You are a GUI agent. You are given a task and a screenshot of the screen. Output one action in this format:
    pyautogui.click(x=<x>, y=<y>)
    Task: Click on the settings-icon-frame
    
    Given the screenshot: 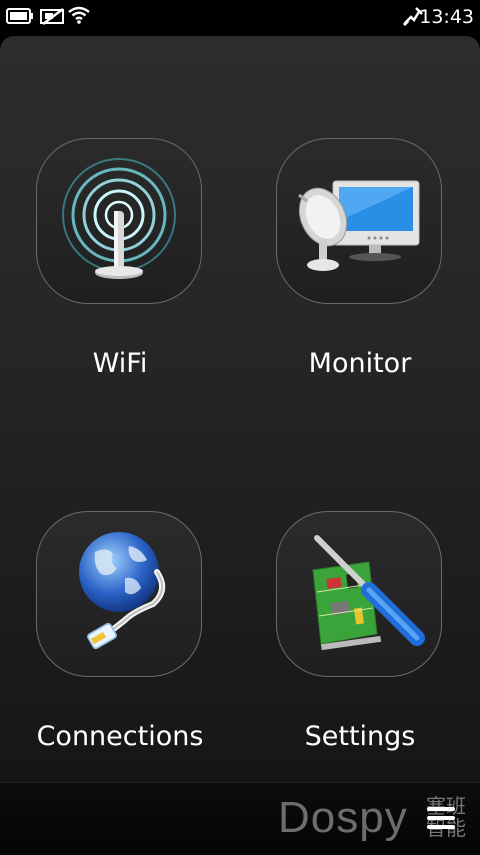 What is the action you would take?
    pyautogui.click(x=359, y=594)
    